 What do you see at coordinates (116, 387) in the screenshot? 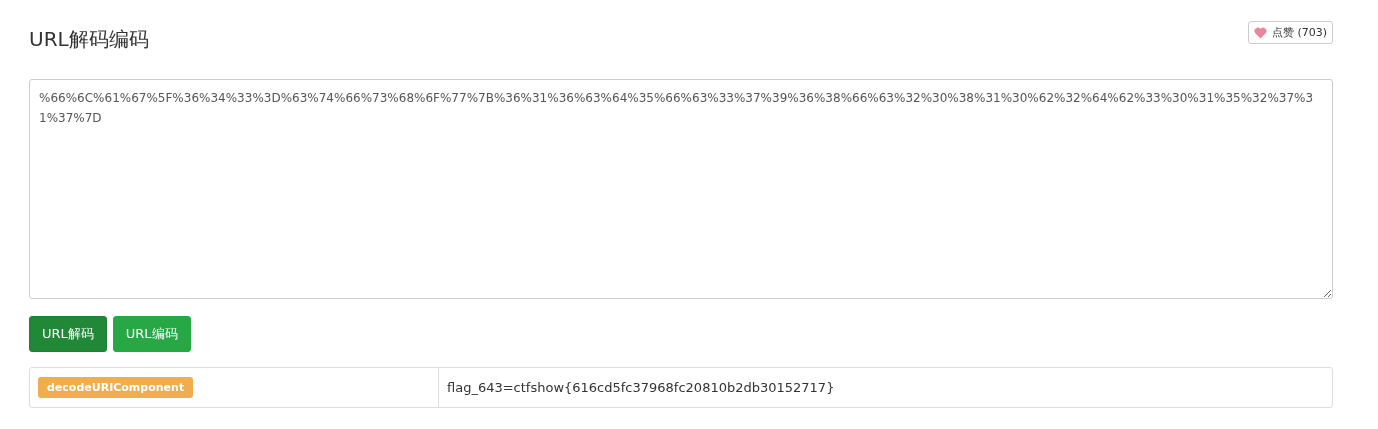
I see `method-label: decodeURIComponent` at bounding box center [116, 387].